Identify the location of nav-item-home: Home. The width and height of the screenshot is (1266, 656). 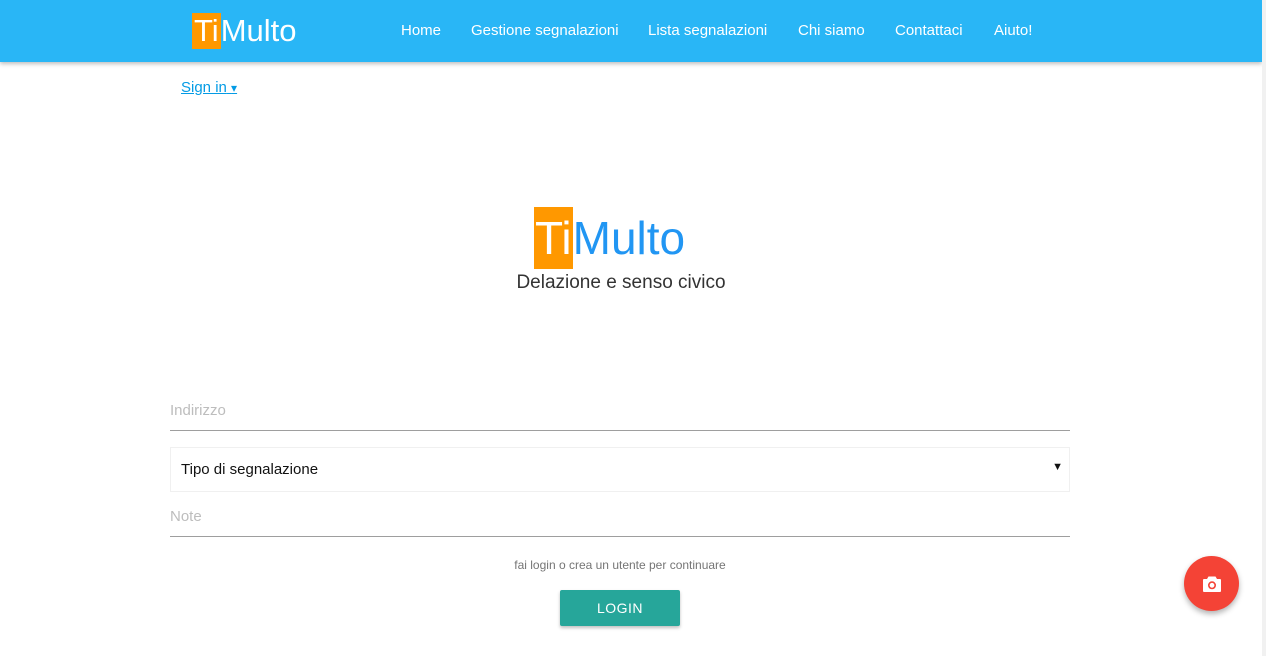
(421, 31).